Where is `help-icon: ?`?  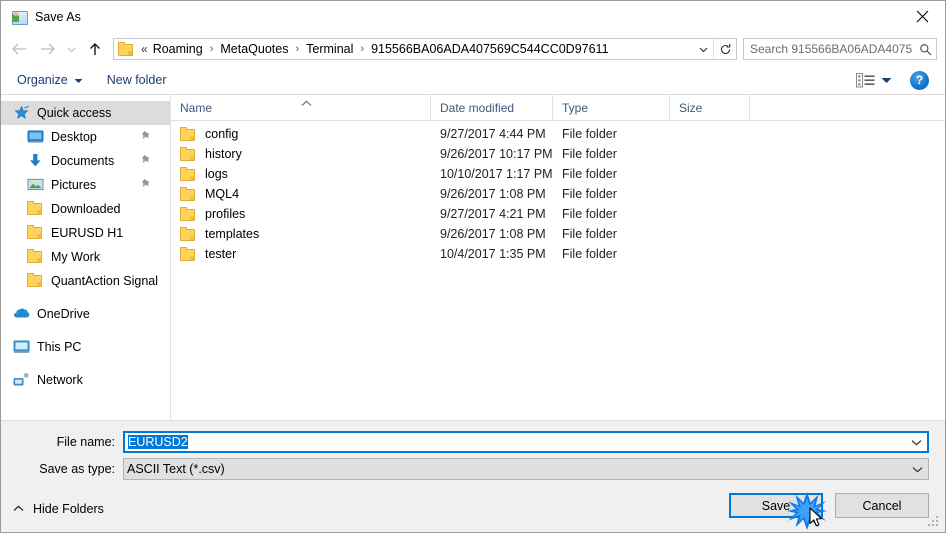
help-icon: ? is located at coordinates (919, 80).